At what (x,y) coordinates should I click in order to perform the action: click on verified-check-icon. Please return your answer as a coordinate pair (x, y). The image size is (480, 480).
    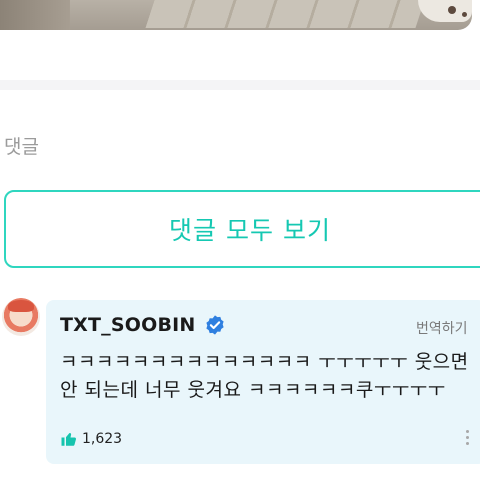
    Looking at the image, I should click on (215, 325).